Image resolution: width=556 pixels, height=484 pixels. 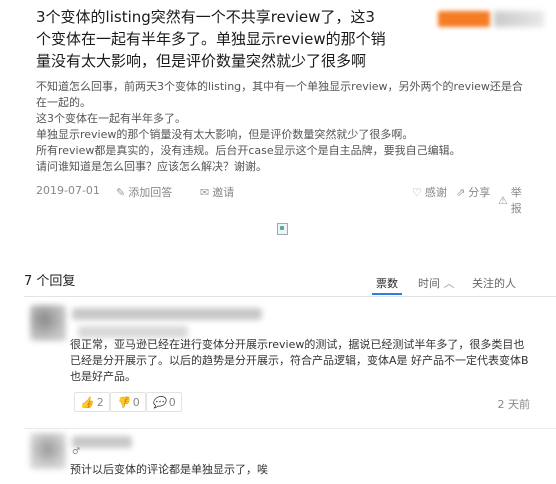 I want to click on share-label: 分享, so click(x=479, y=192).